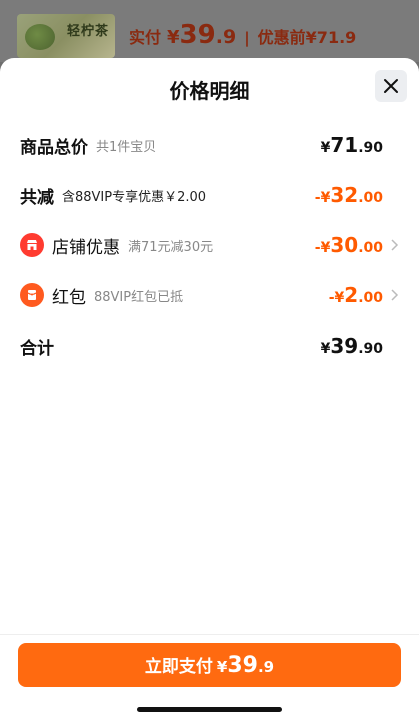 Image resolution: width=419 pixels, height=720 pixels. What do you see at coordinates (266, 667) in the screenshot?
I see `pay-dec: .9` at bounding box center [266, 667].